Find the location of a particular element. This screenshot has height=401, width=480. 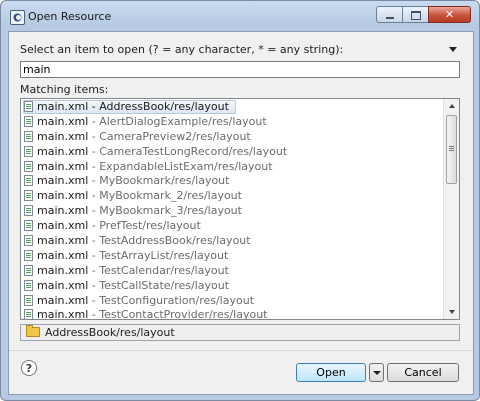

caption-buttons: ✕ is located at coordinates (423, 15).